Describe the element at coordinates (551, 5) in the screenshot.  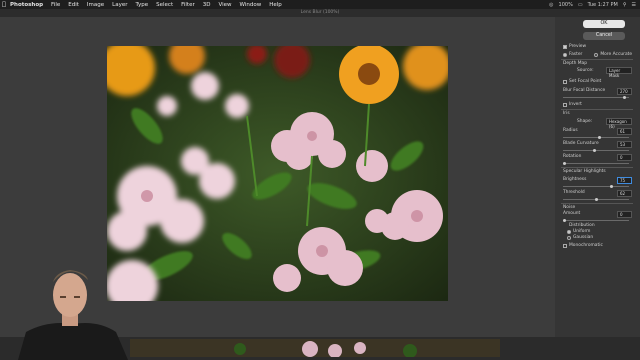
I see `wifi-icon: ◎` at that location.